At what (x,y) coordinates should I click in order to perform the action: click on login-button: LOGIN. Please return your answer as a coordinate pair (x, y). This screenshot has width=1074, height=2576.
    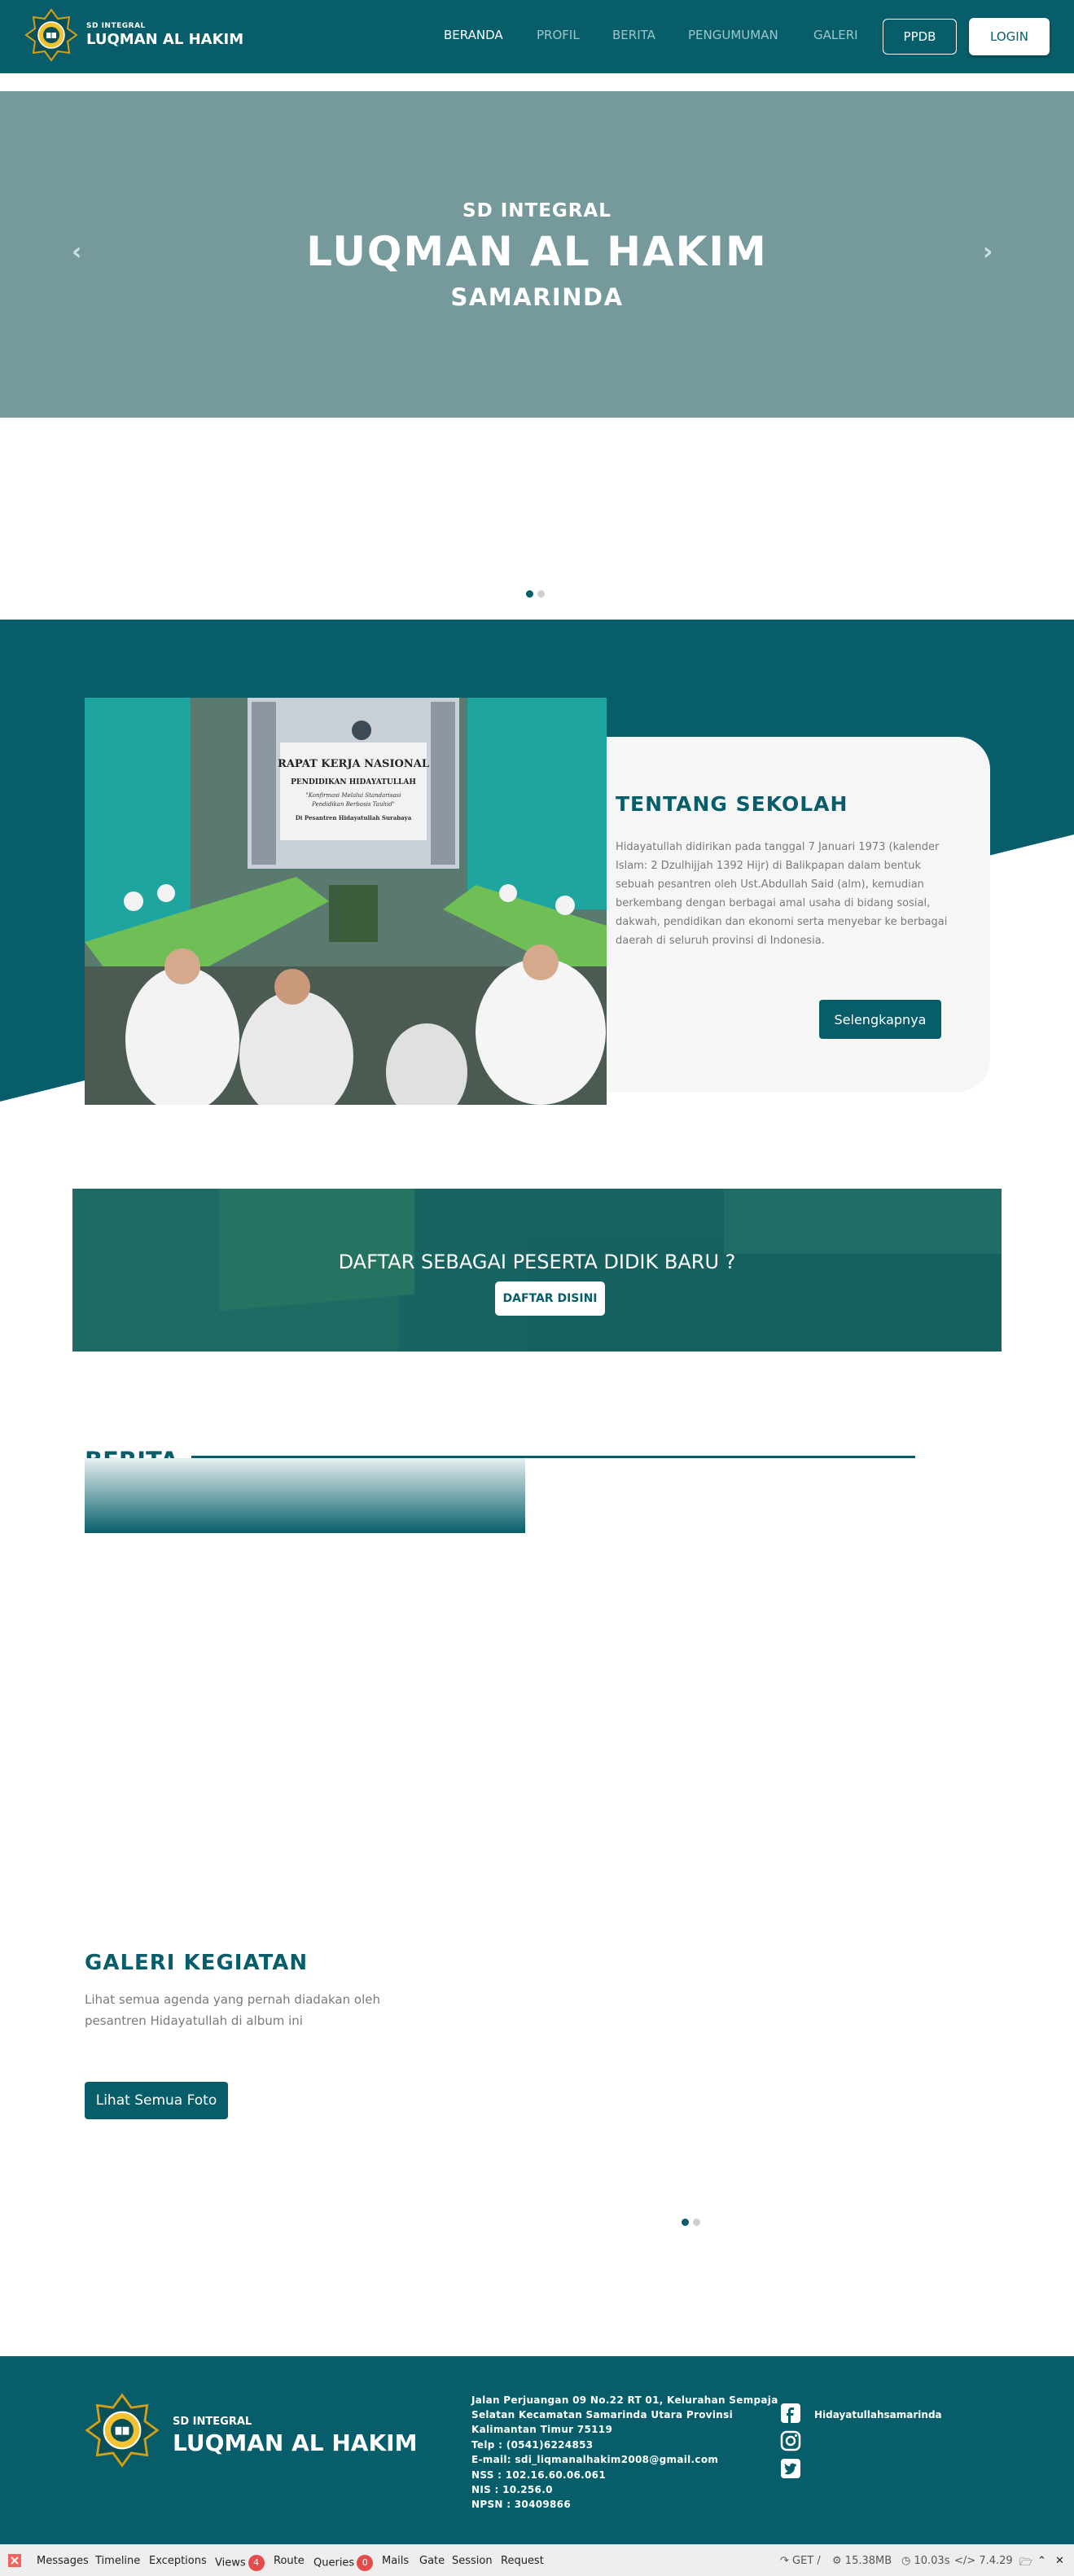
    Looking at the image, I should click on (1009, 36).